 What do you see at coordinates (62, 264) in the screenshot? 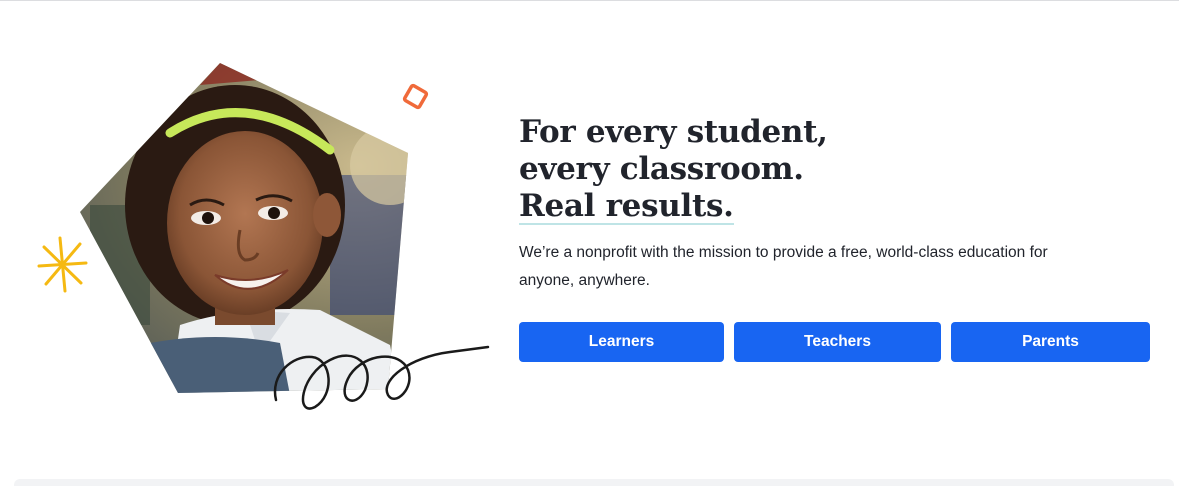
I see `yellow-spark-icon` at bounding box center [62, 264].